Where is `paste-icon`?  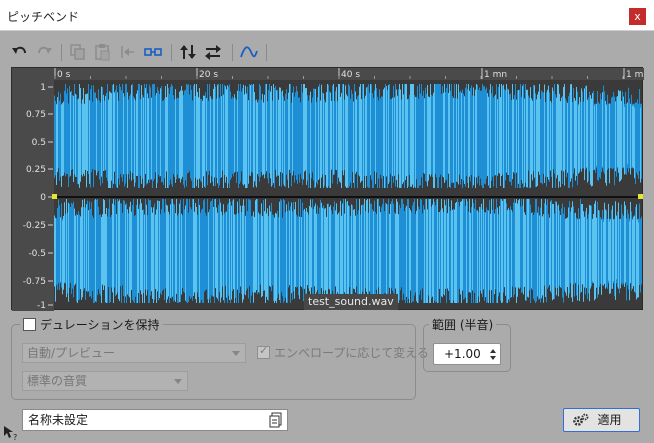
paste-icon is located at coordinates (102, 52).